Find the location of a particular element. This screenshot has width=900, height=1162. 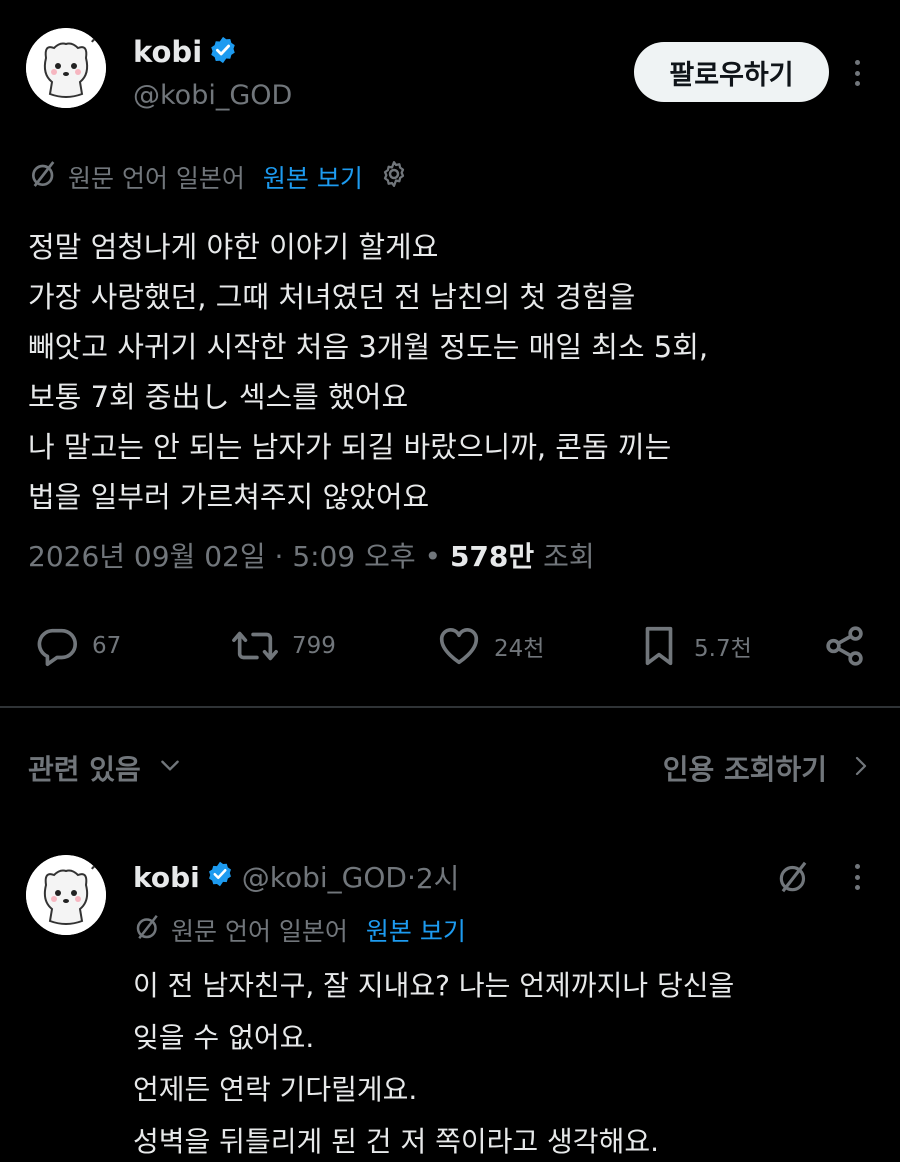

bookmark-button: 5.7천 is located at coordinates (694, 646).